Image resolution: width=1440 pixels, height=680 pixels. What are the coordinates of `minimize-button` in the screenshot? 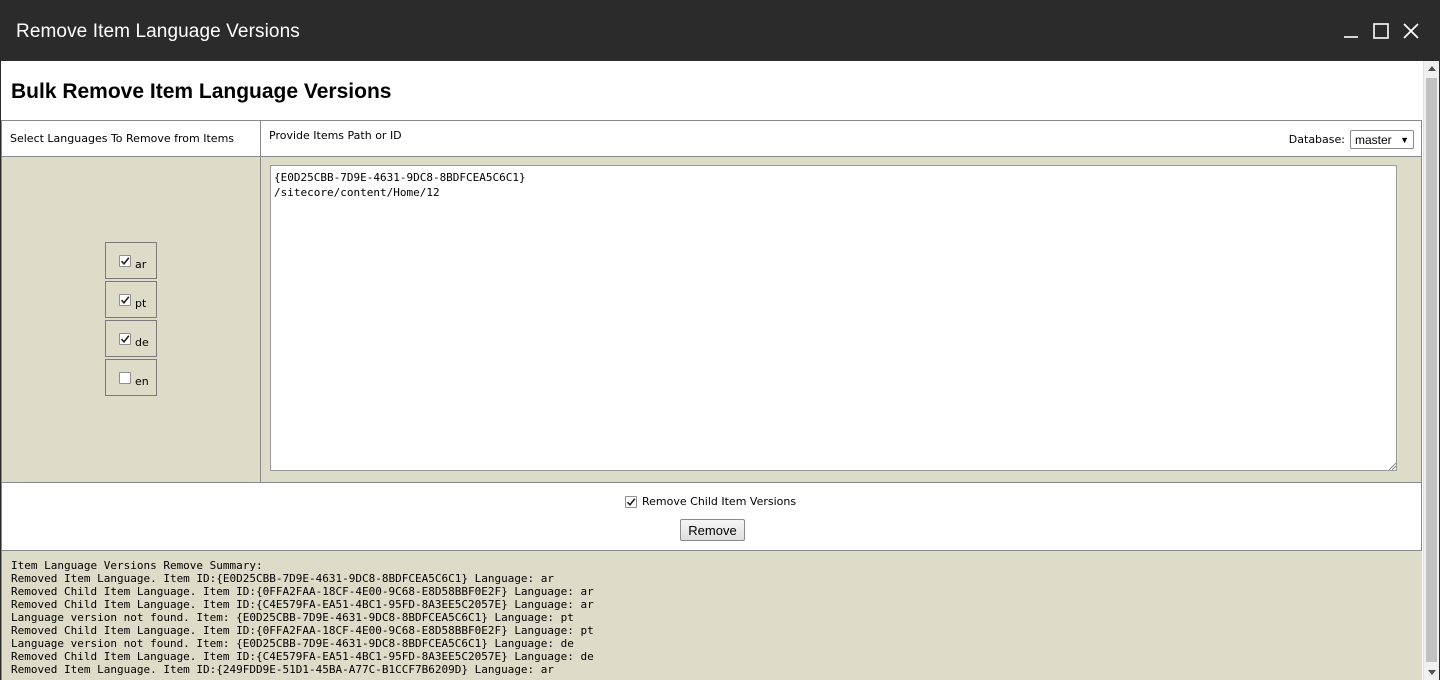 It's located at (1351, 31).